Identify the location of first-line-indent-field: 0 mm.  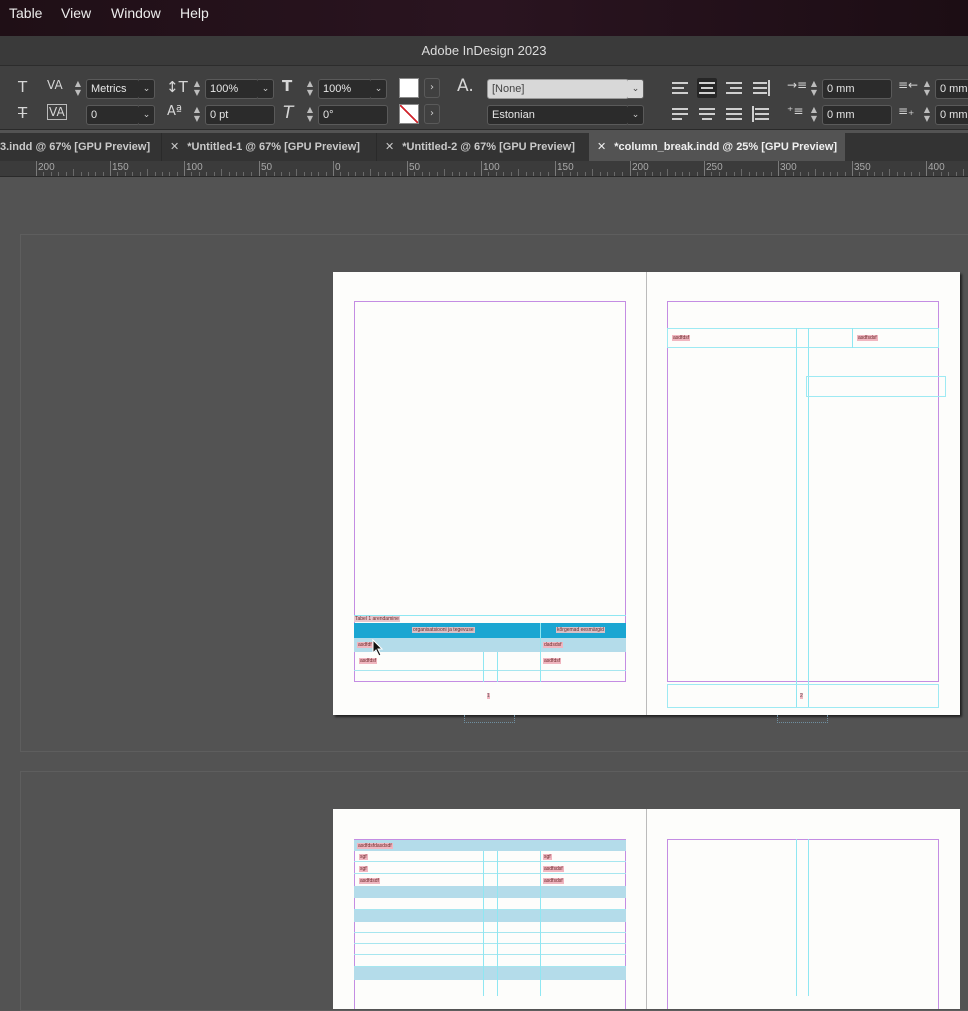
(857, 115).